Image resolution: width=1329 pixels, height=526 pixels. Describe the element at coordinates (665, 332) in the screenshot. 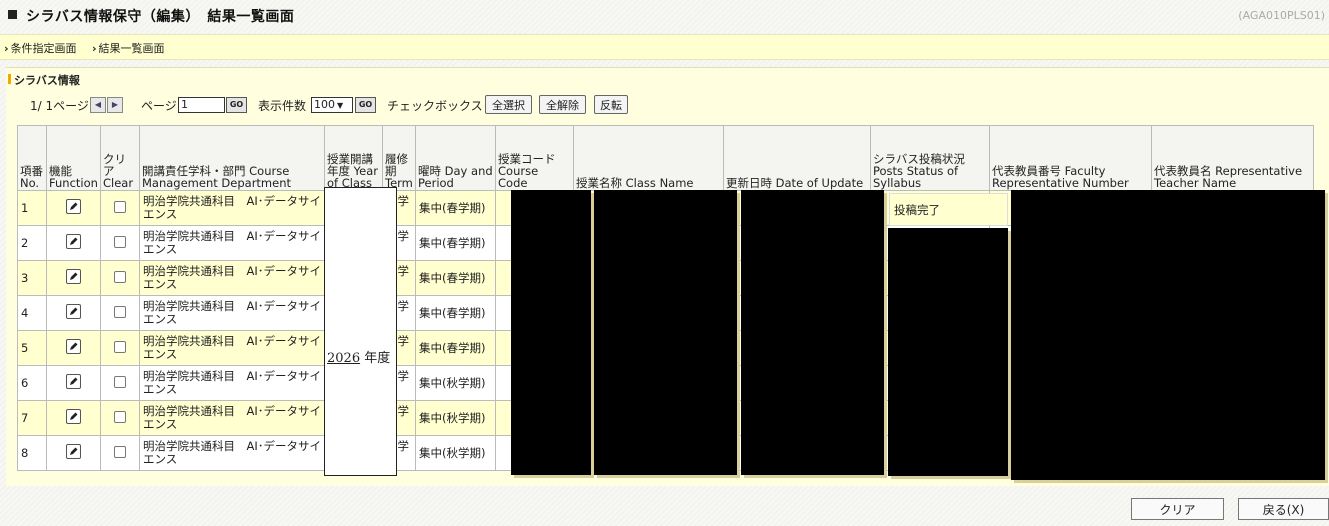

I see `redacted-class-name` at that location.